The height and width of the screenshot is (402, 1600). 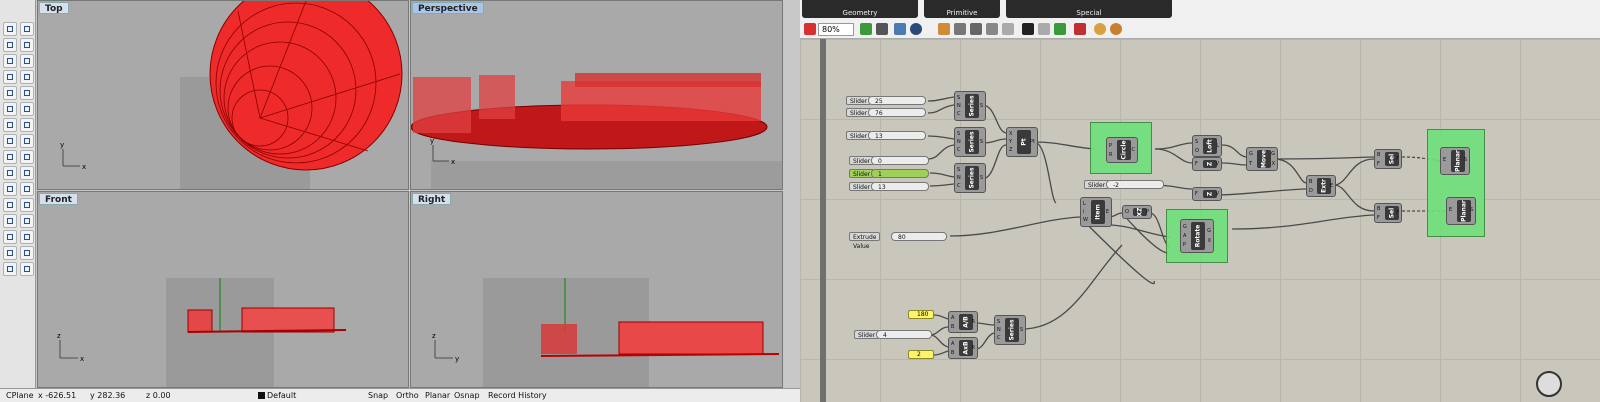 What do you see at coordinates (84, 167) in the screenshot?
I see `axis-x-label: x` at bounding box center [84, 167].